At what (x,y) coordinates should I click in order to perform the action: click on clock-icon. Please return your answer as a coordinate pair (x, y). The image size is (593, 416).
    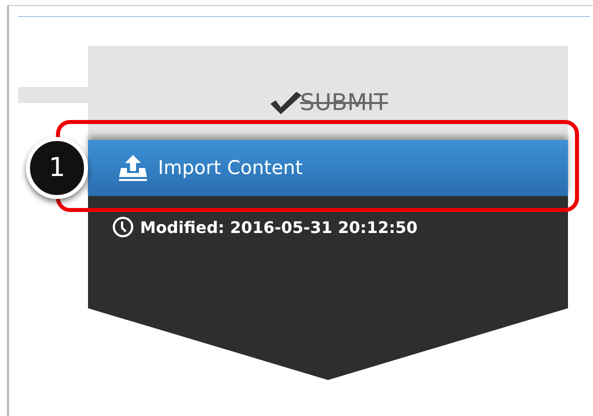
    Looking at the image, I should click on (123, 227).